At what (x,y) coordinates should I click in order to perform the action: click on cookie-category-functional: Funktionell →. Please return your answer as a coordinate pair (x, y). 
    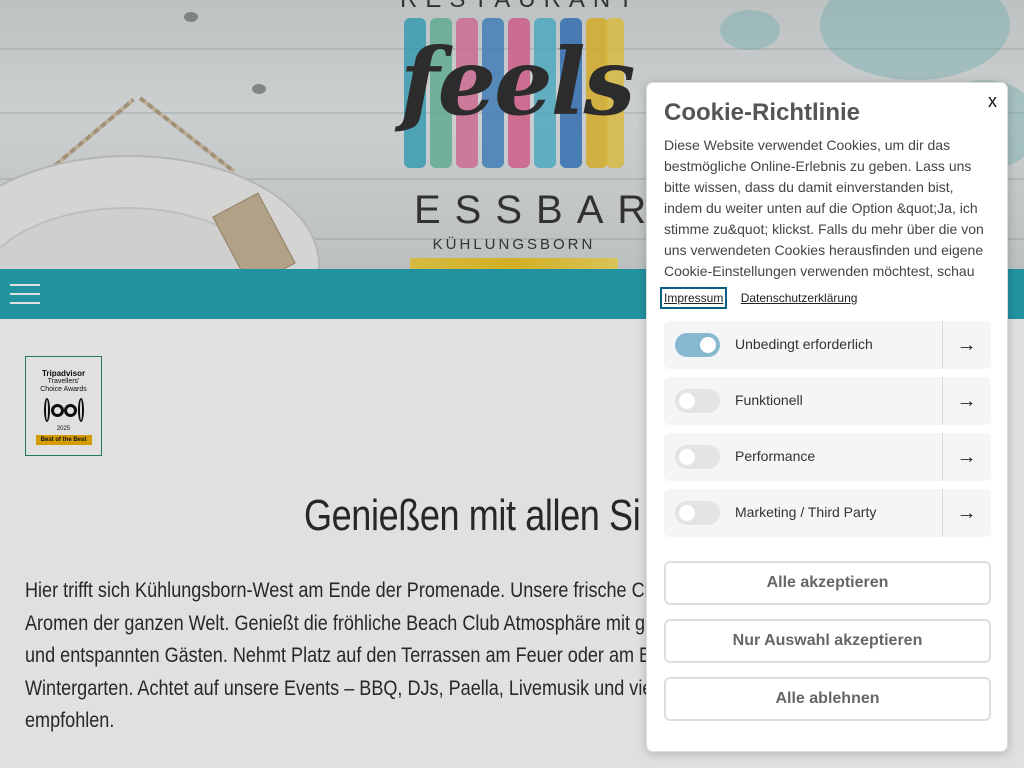
    Looking at the image, I should click on (827, 401).